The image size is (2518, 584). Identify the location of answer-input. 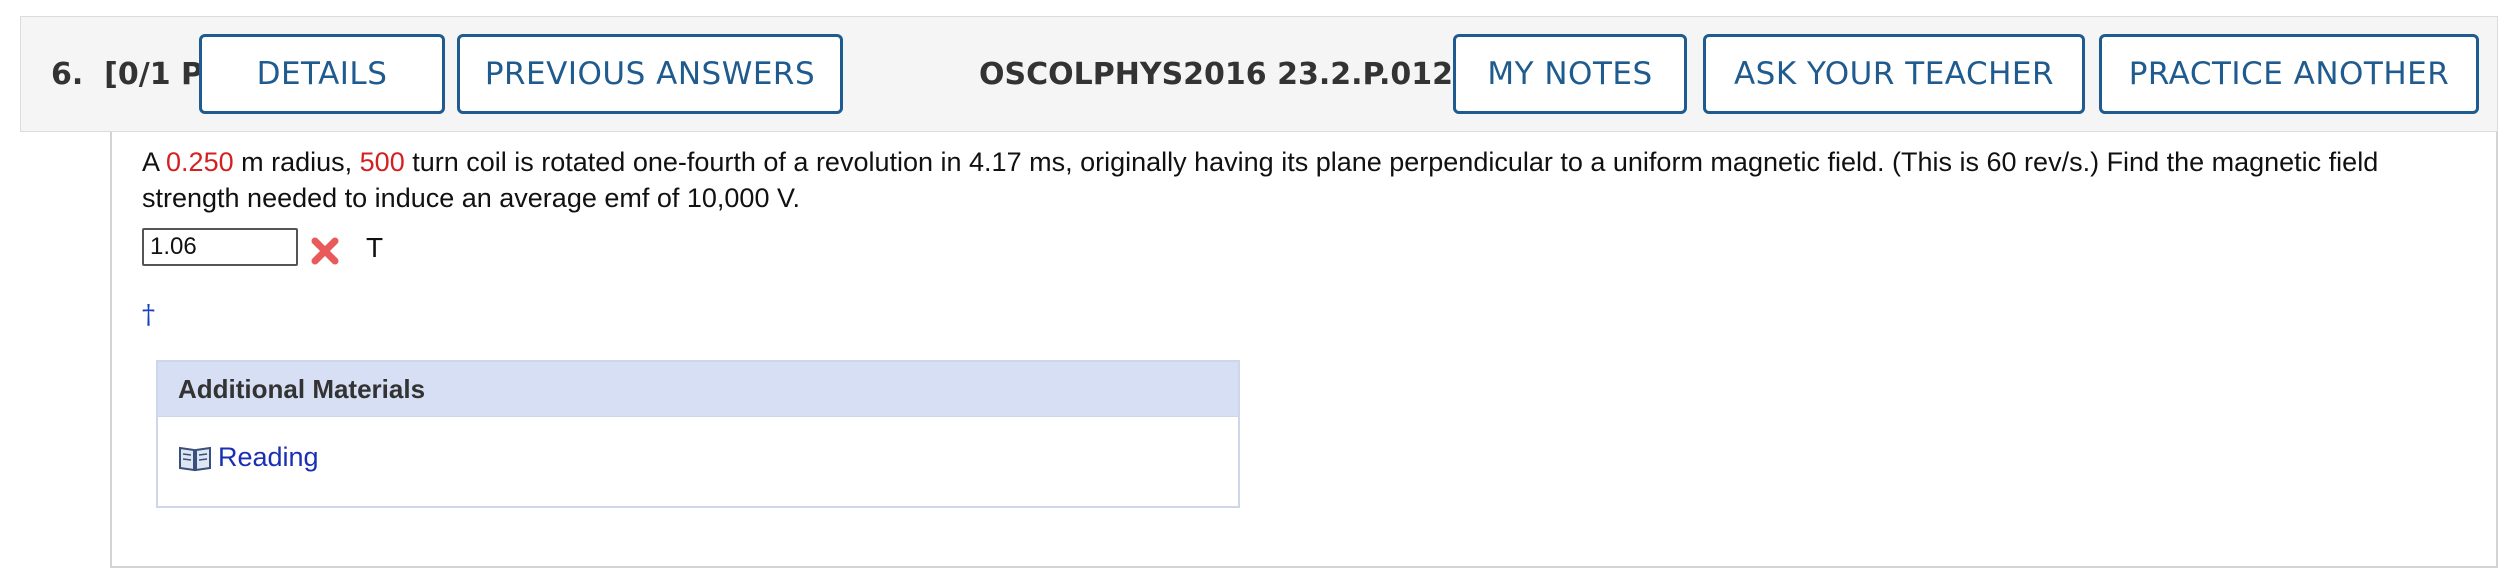
(220, 247).